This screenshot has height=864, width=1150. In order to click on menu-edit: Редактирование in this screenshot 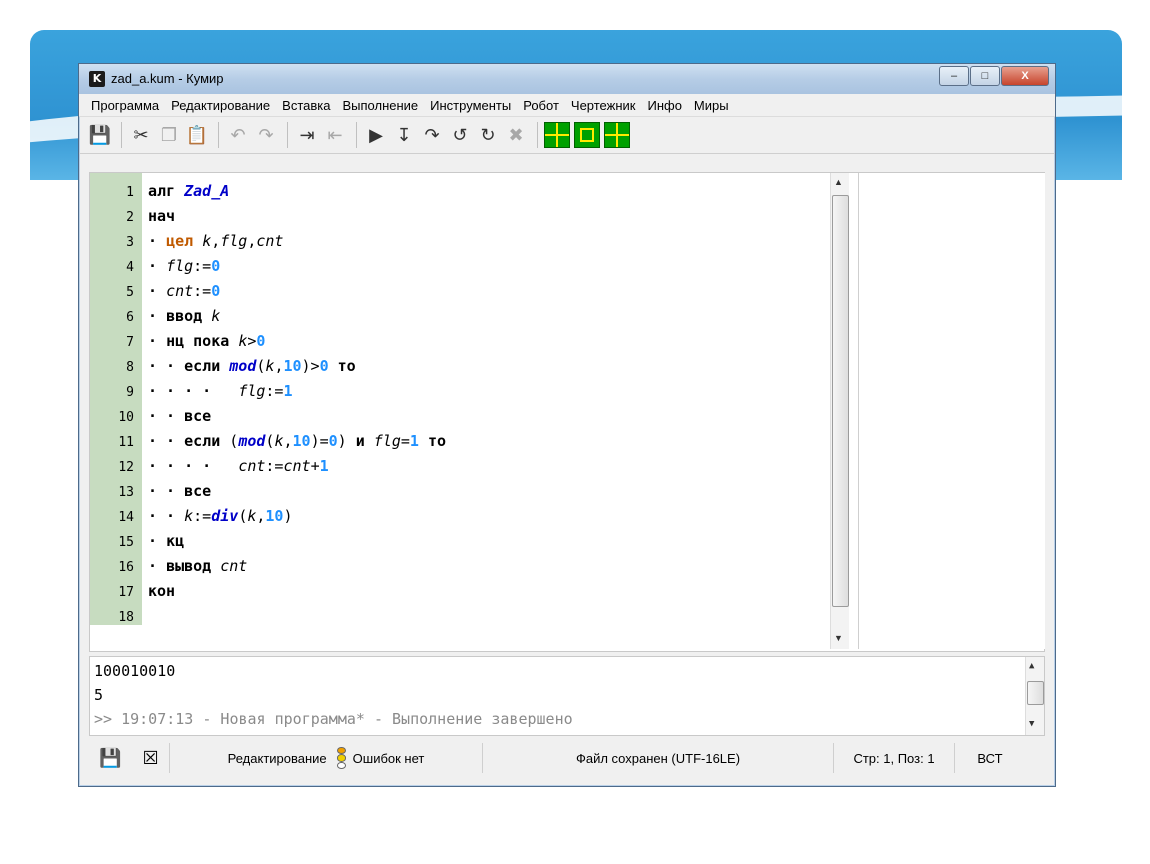, I will do `click(220, 105)`.